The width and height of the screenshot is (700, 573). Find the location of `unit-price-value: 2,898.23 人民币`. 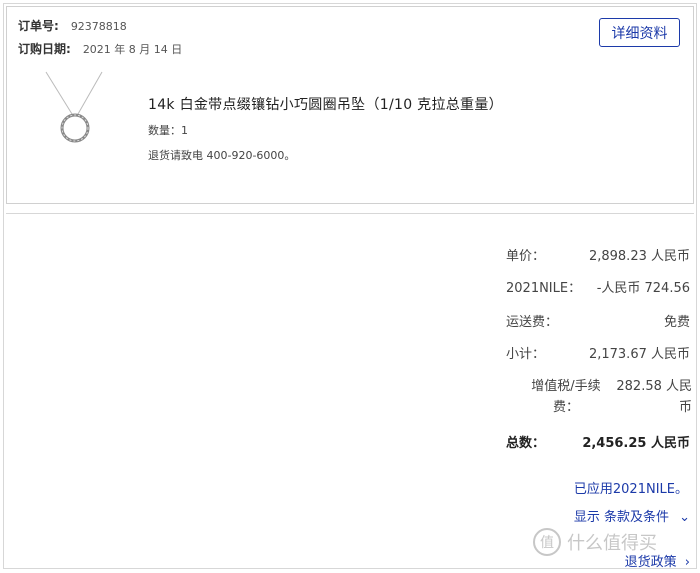

unit-price-value: 2,898.23 人民币 is located at coordinates (639, 256).